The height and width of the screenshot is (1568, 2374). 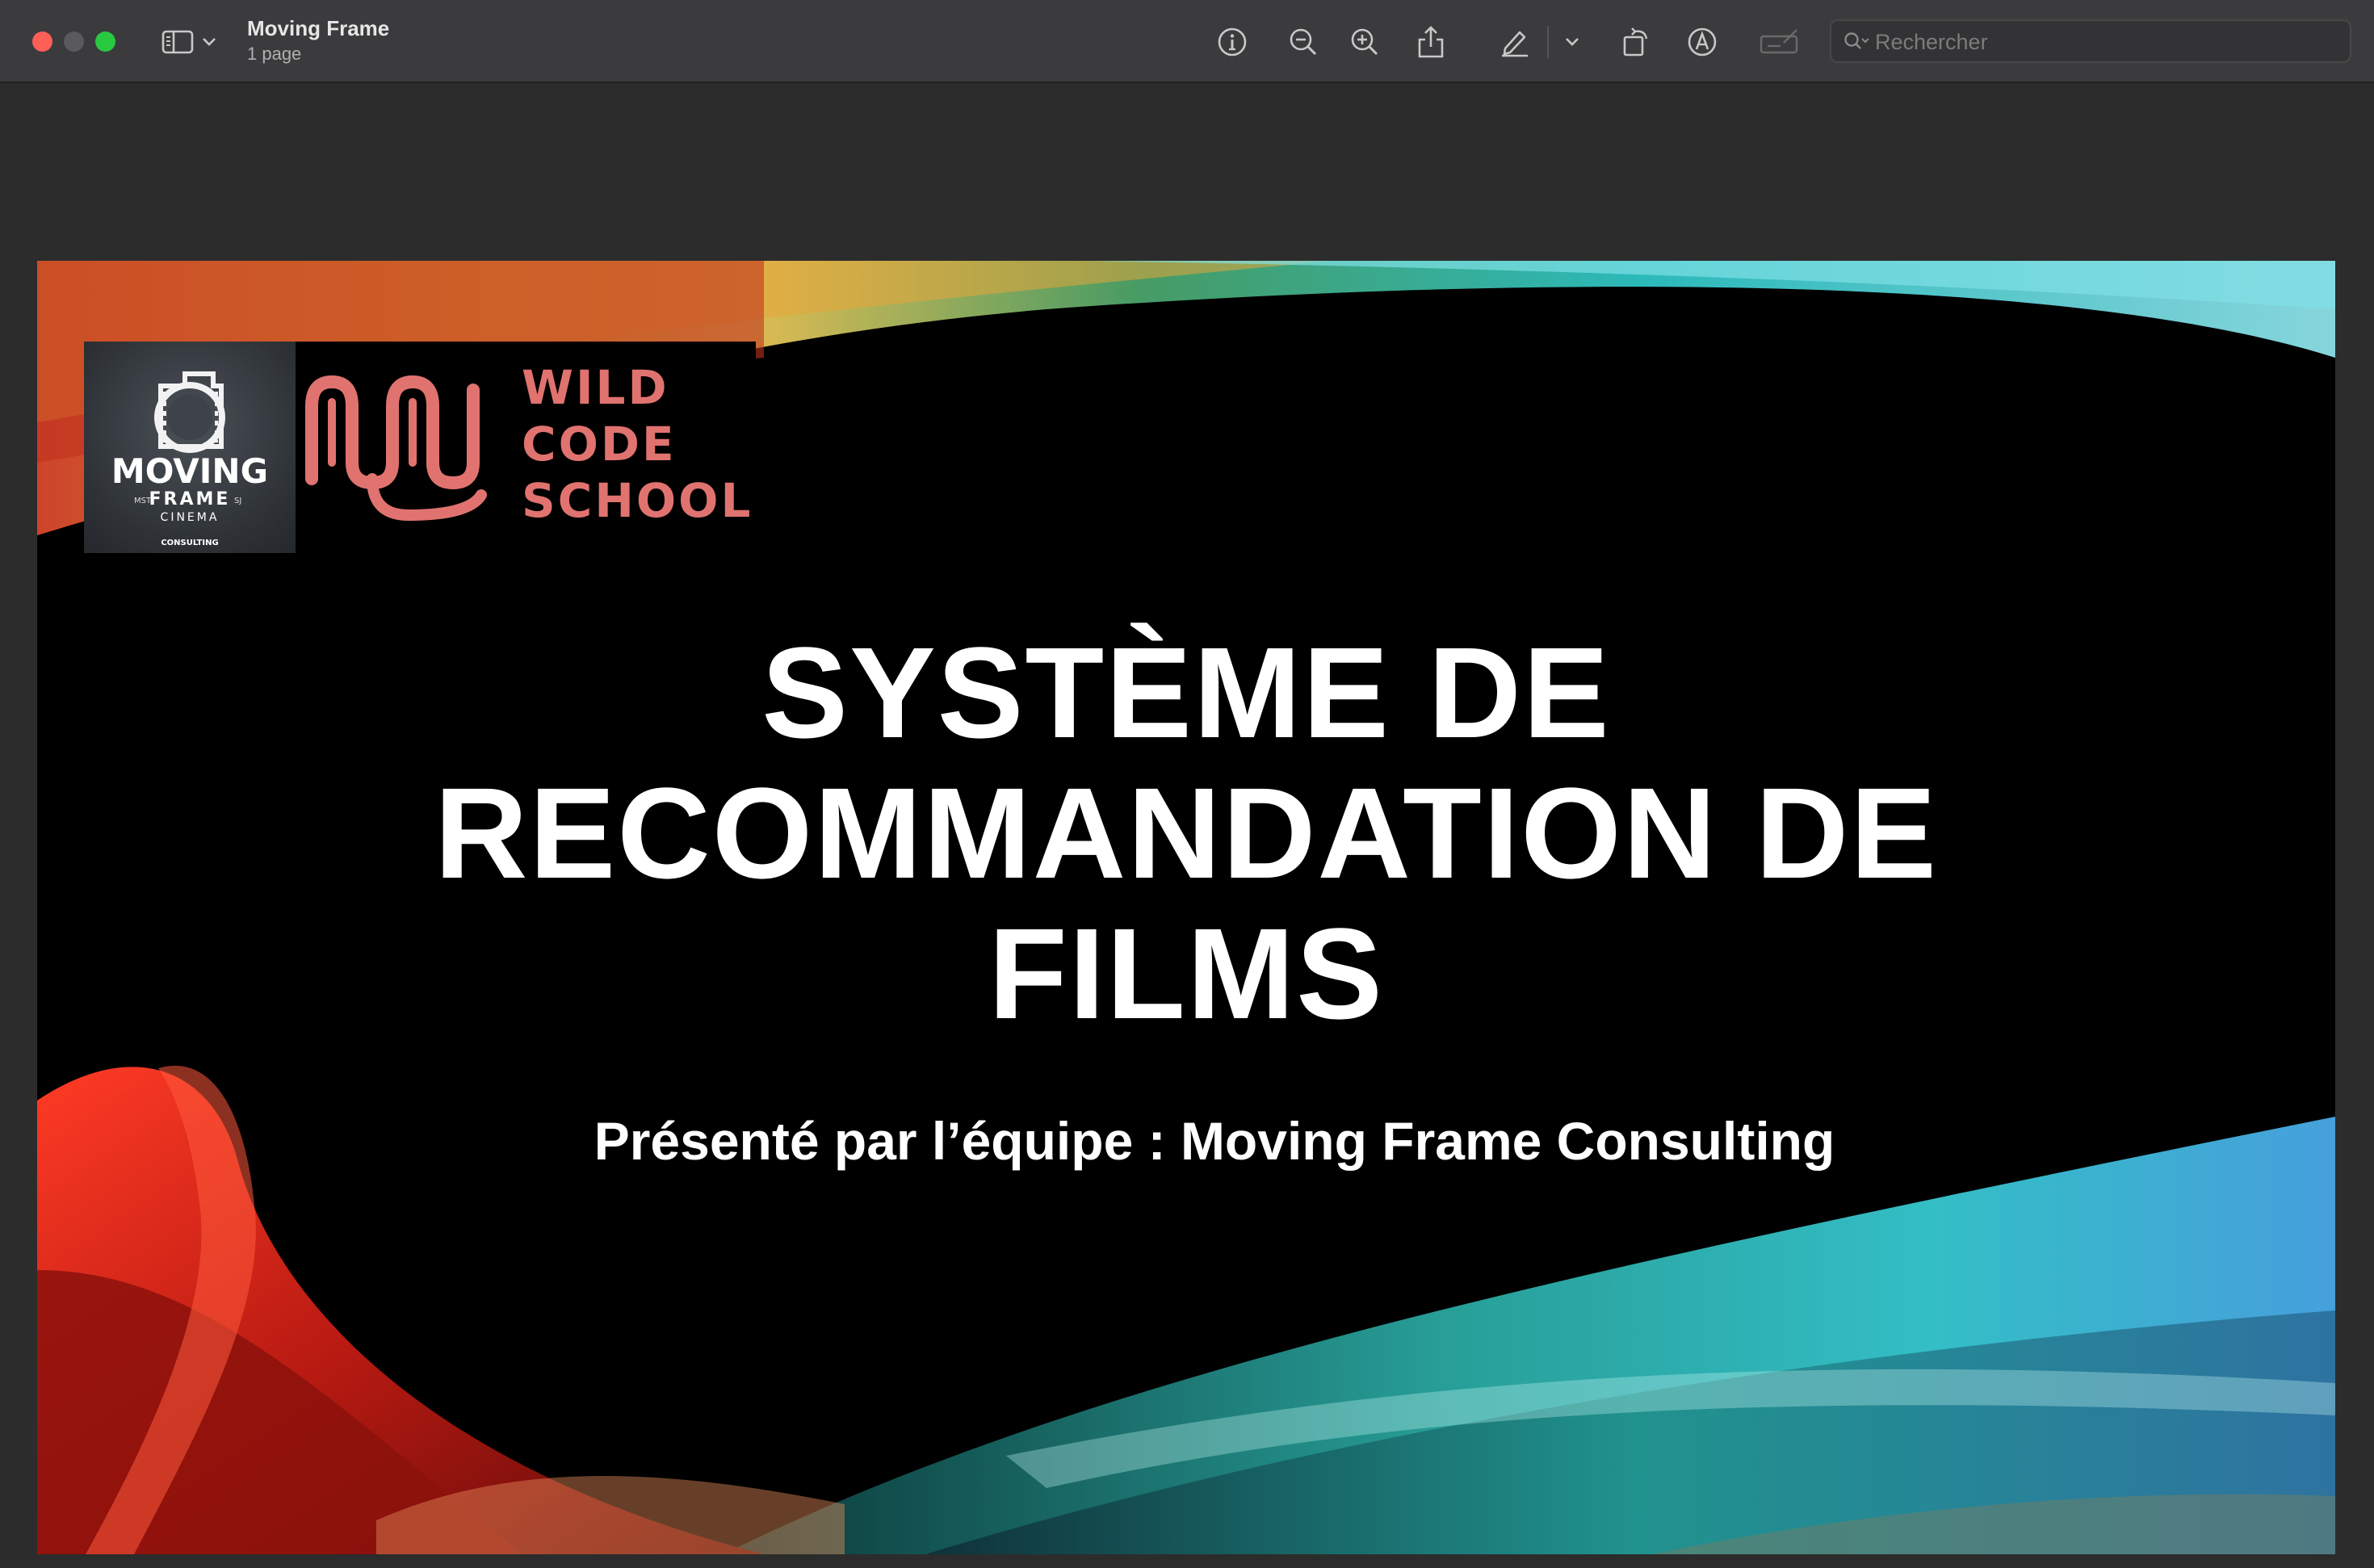 I want to click on wcs-word-code: CODE, so click(x=599, y=444).